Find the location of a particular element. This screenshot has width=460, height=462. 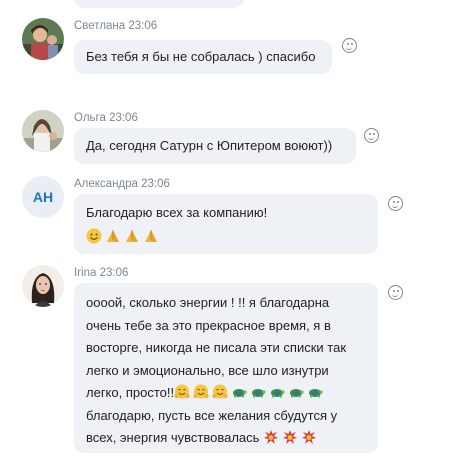

emoji-line is located at coordinates (226, 237).